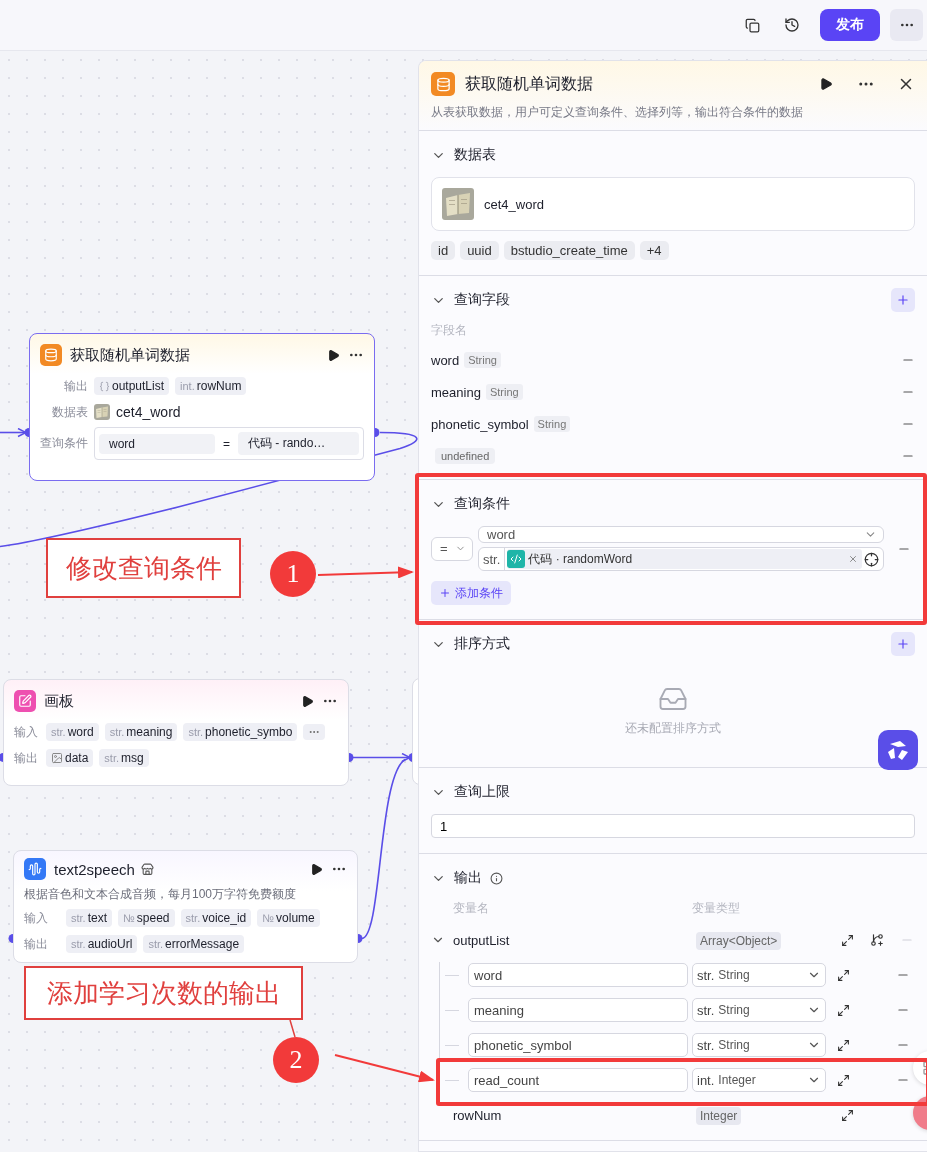 The height and width of the screenshot is (1152, 927). What do you see at coordinates (80, 732) in the screenshot?
I see `variable-name: word` at bounding box center [80, 732].